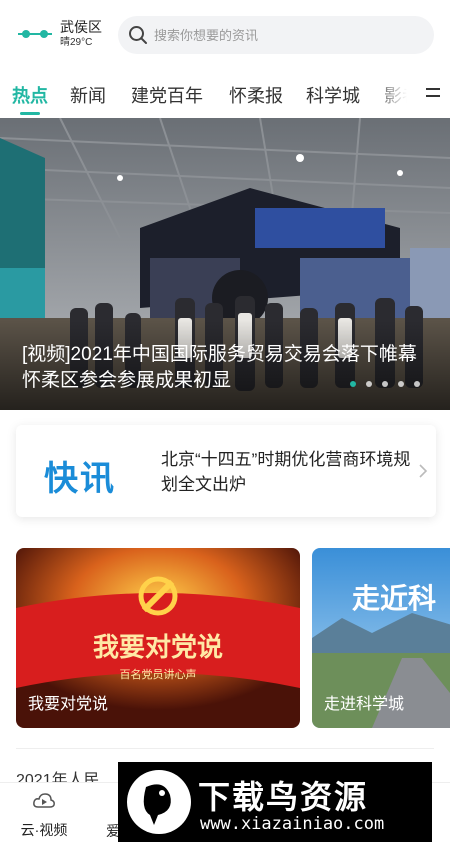  What do you see at coordinates (81, 27) in the screenshot?
I see `location-label: 武侯区` at bounding box center [81, 27].